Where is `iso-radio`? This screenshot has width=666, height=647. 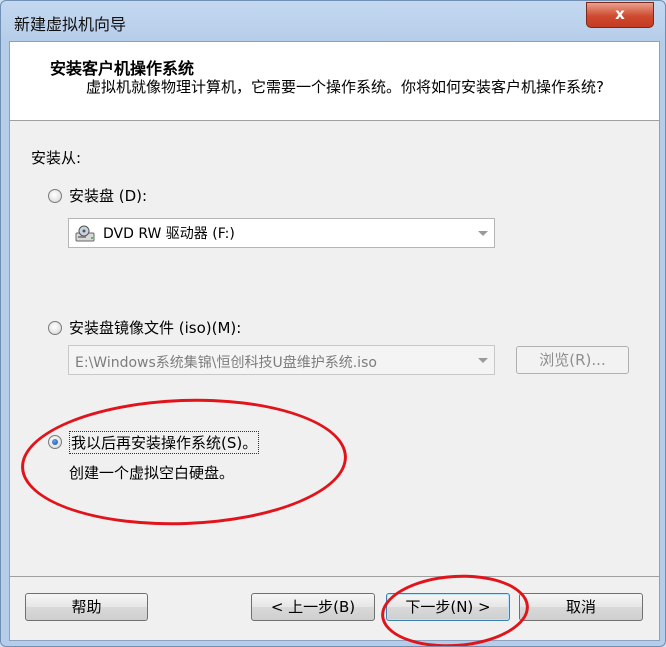
iso-radio is located at coordinates (55, 328).